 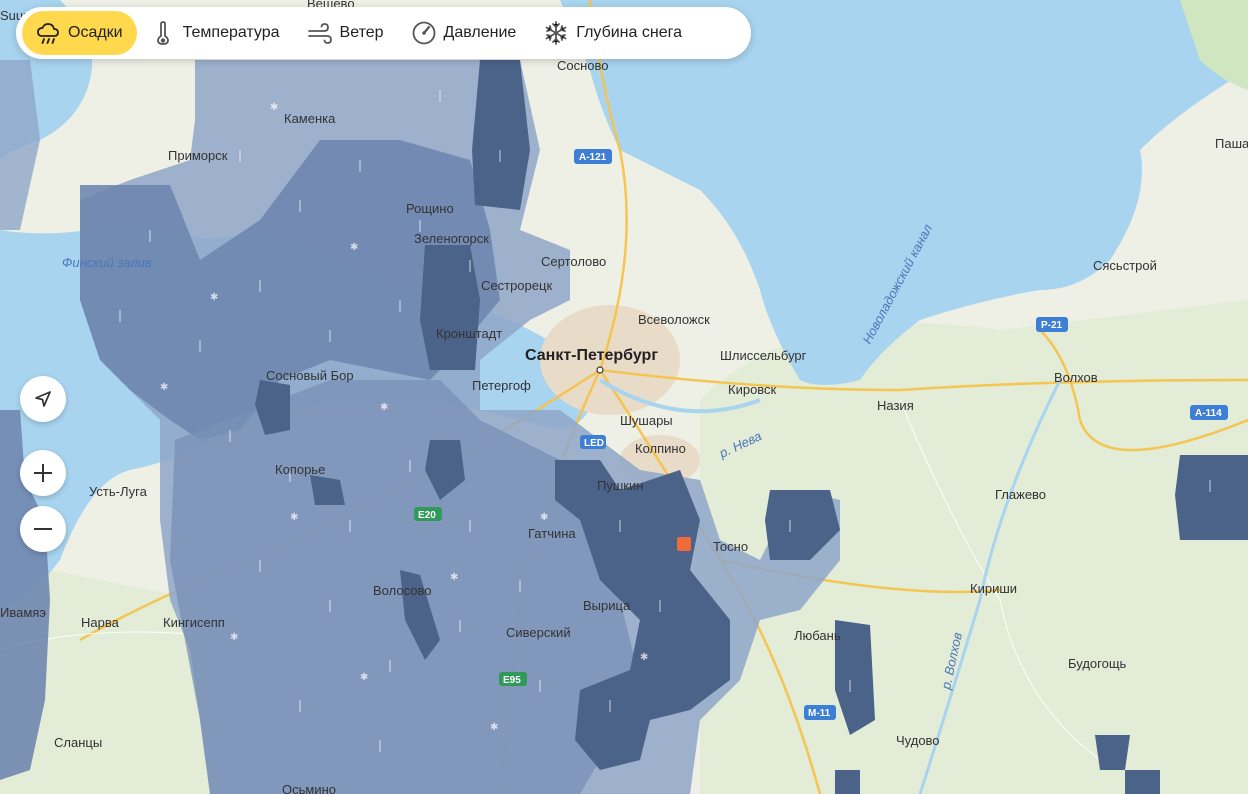 What do you see at coordinates (593, 157) in the screenshot?
I see `svg-text: А-121` at bounding box center [593, 157].